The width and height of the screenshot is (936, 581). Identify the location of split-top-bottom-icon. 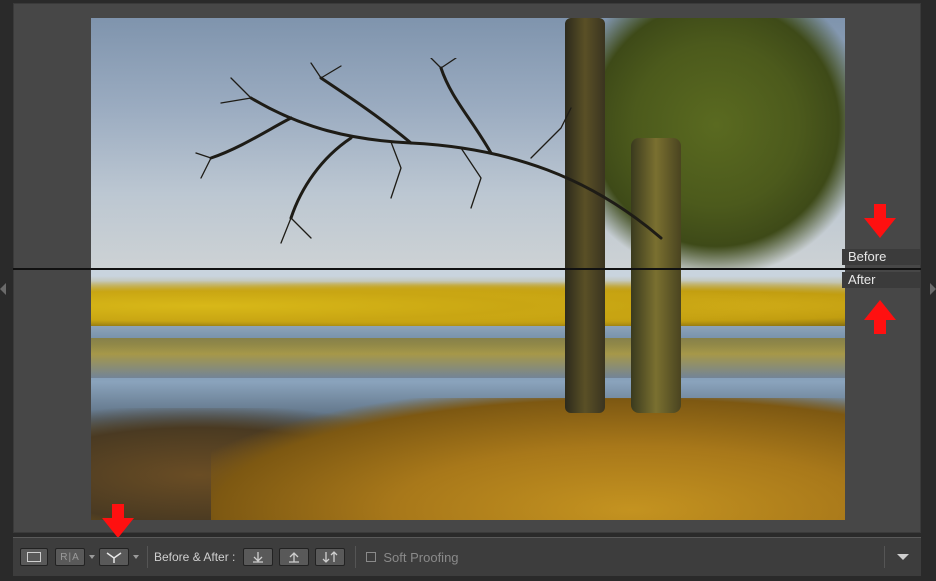
(114, 557).